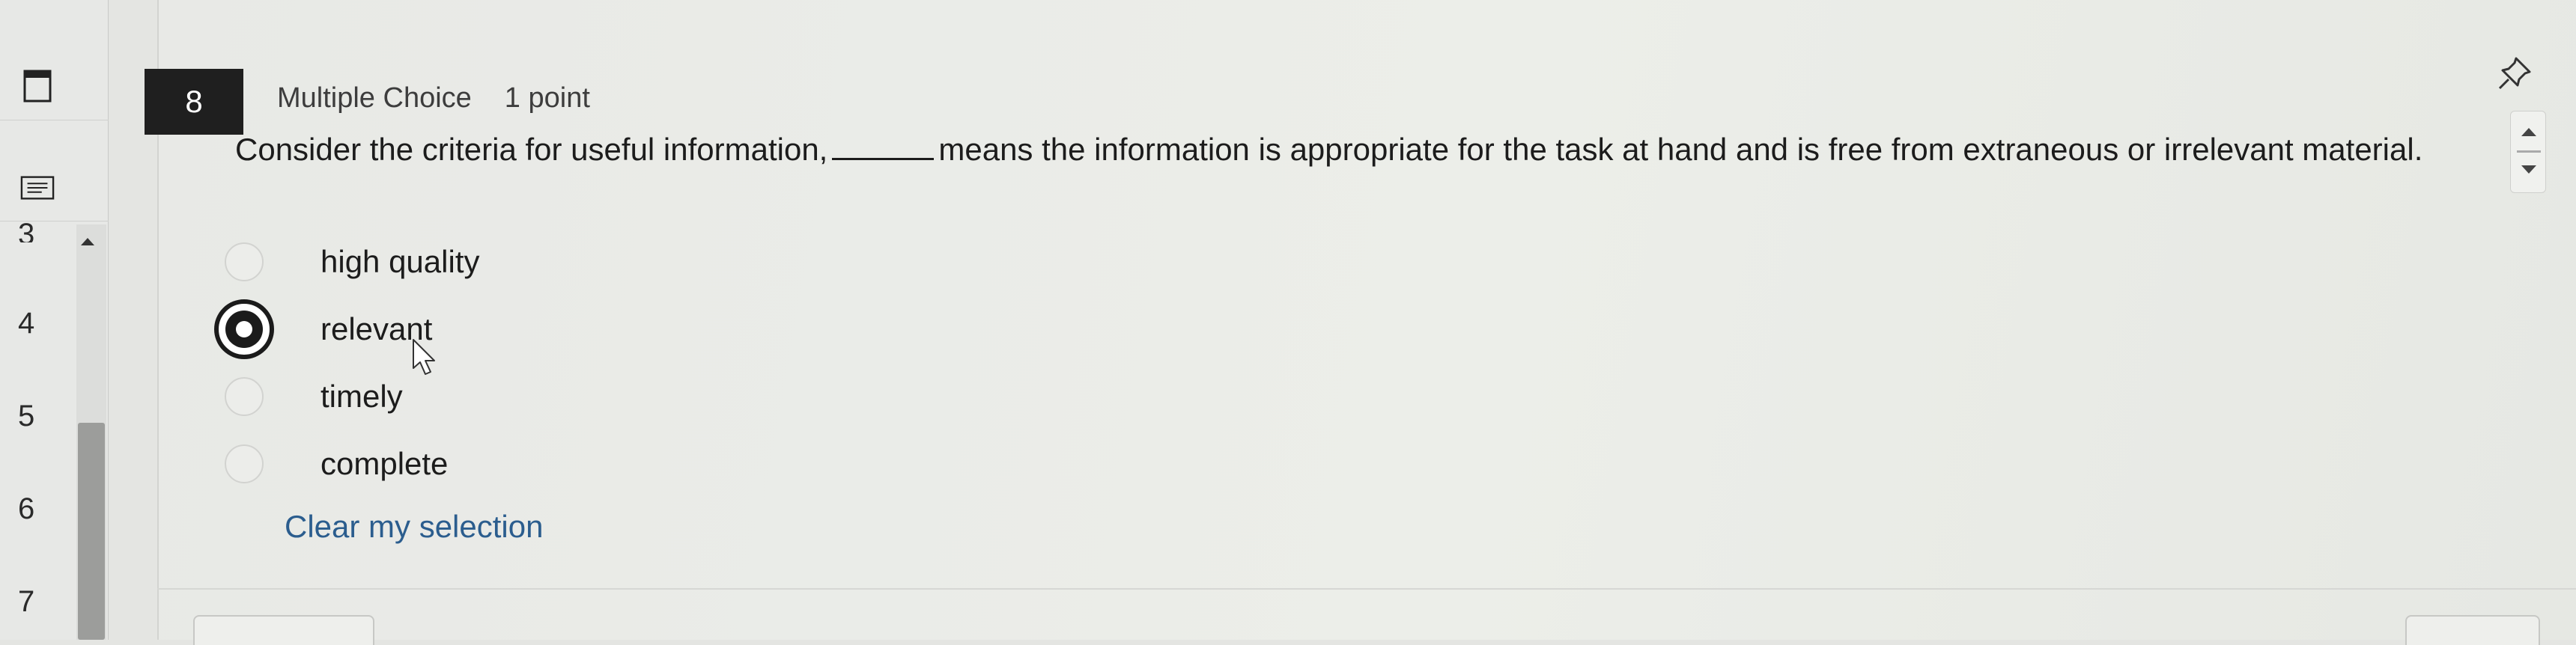  I want to click on radio-dot, so click(244, 329).